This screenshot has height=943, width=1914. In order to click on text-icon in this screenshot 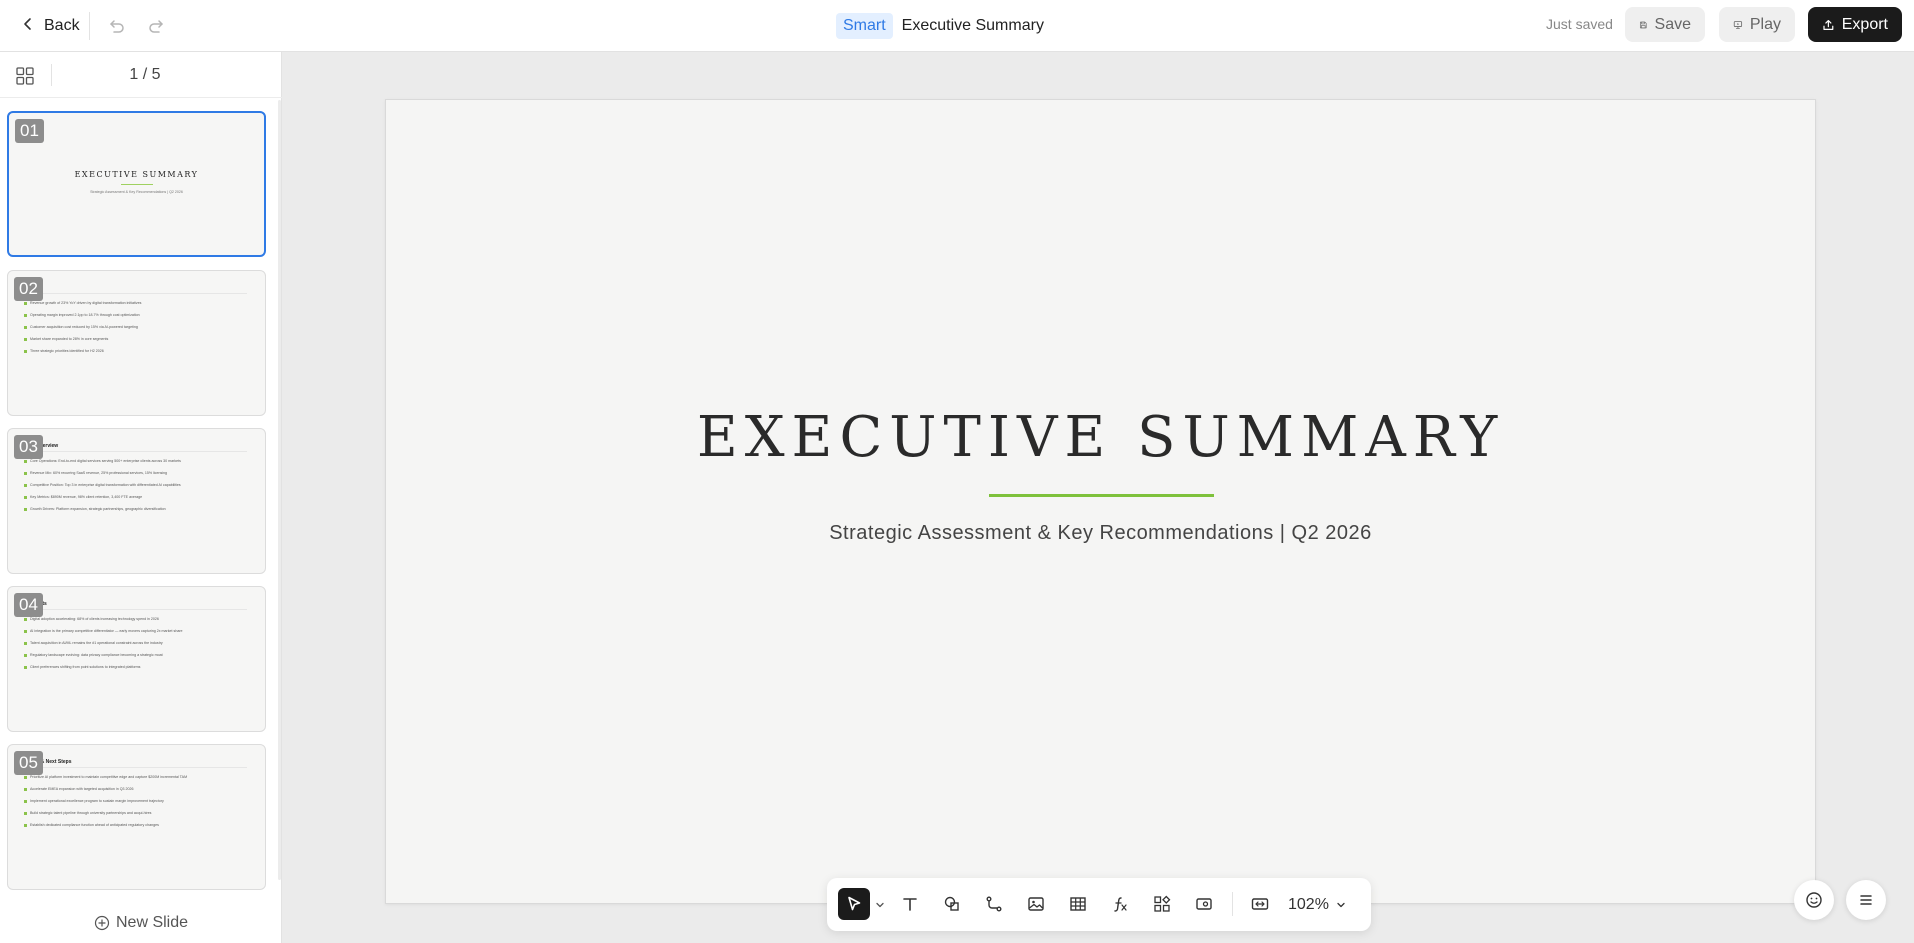, I will do `click(910, 904)`.